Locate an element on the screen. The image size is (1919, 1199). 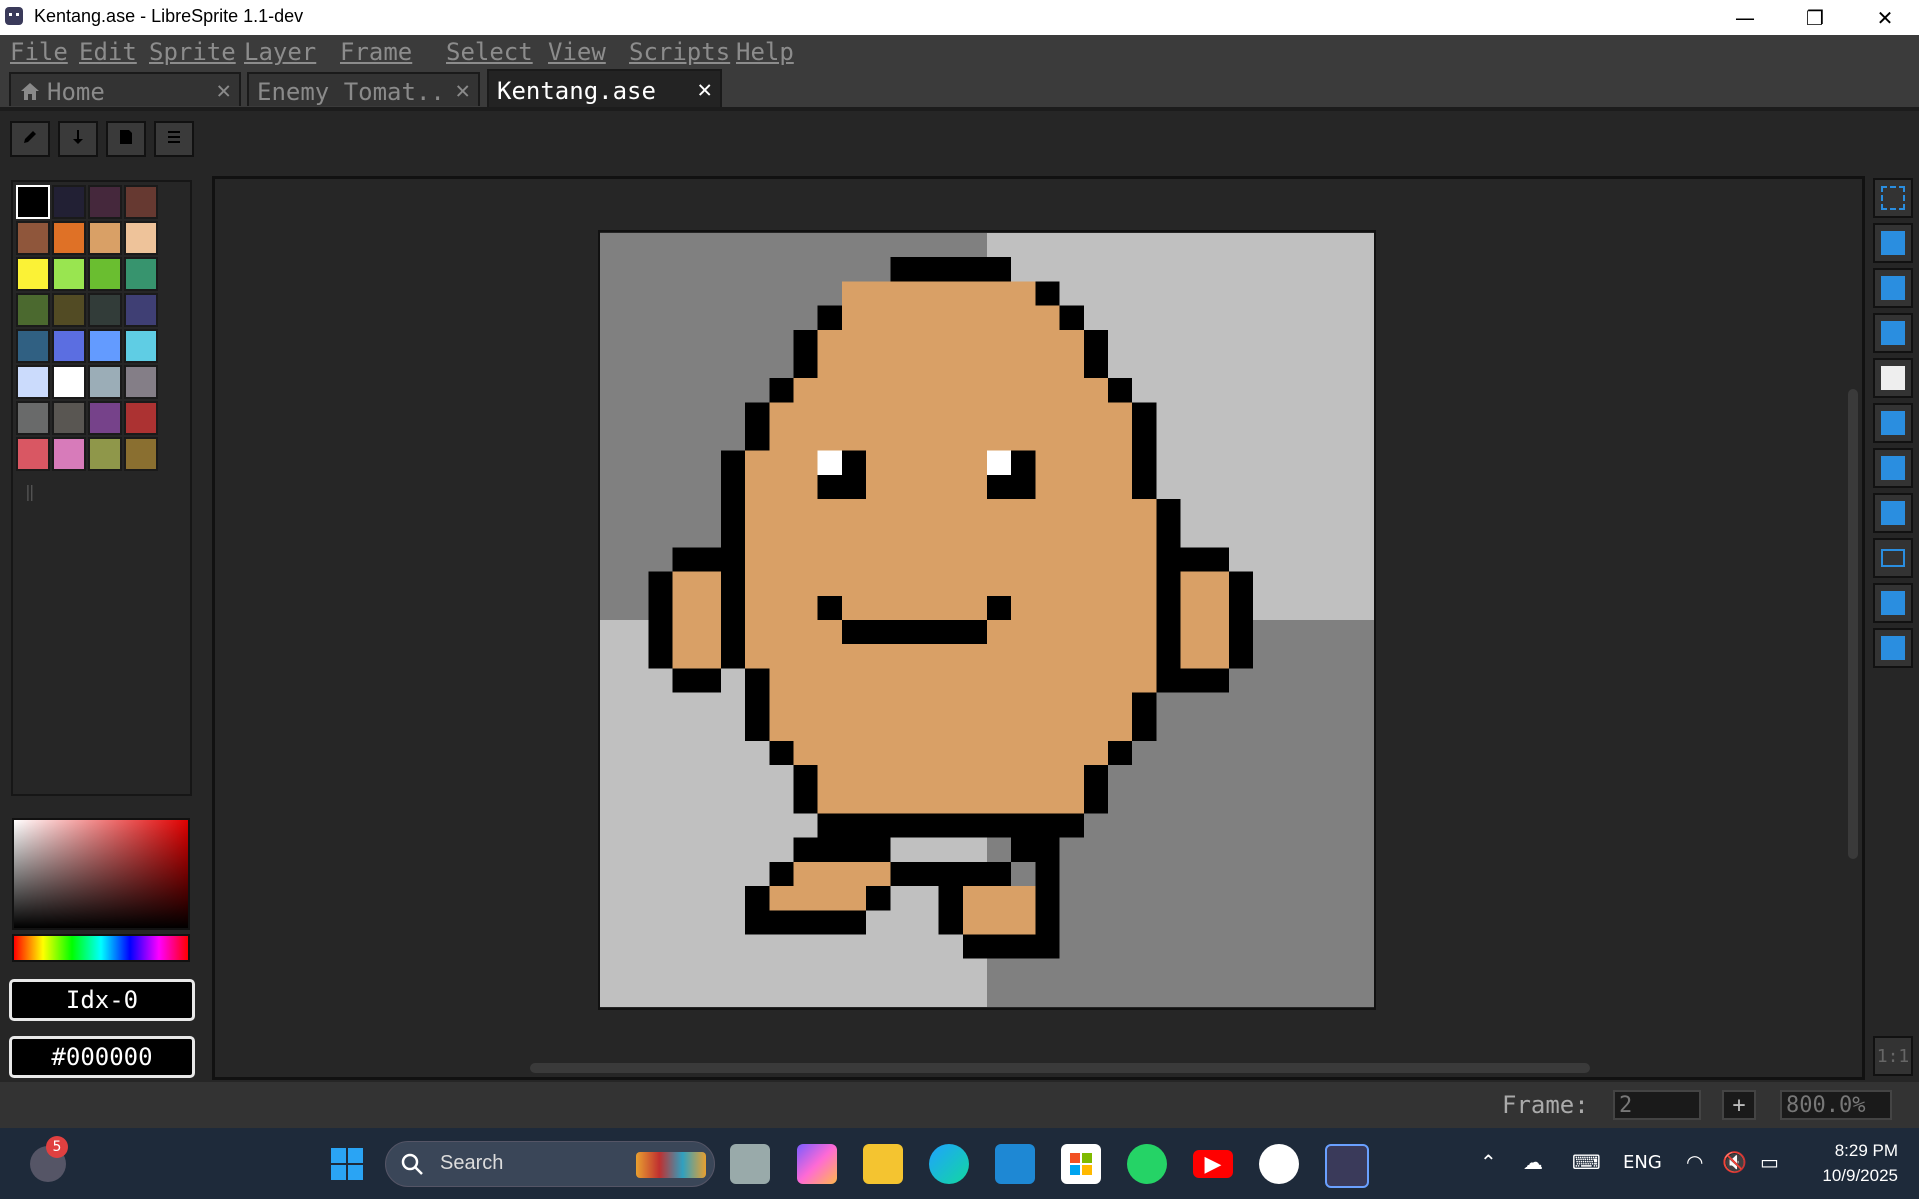
youtube-icon: ▶ is located at coordinates (1213, 1164).